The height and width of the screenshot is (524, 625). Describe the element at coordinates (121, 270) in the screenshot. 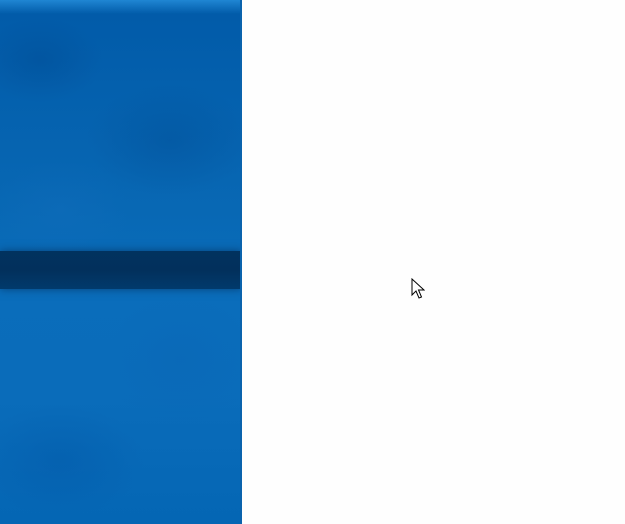

I see `wallpaper-dark-band` at that location.